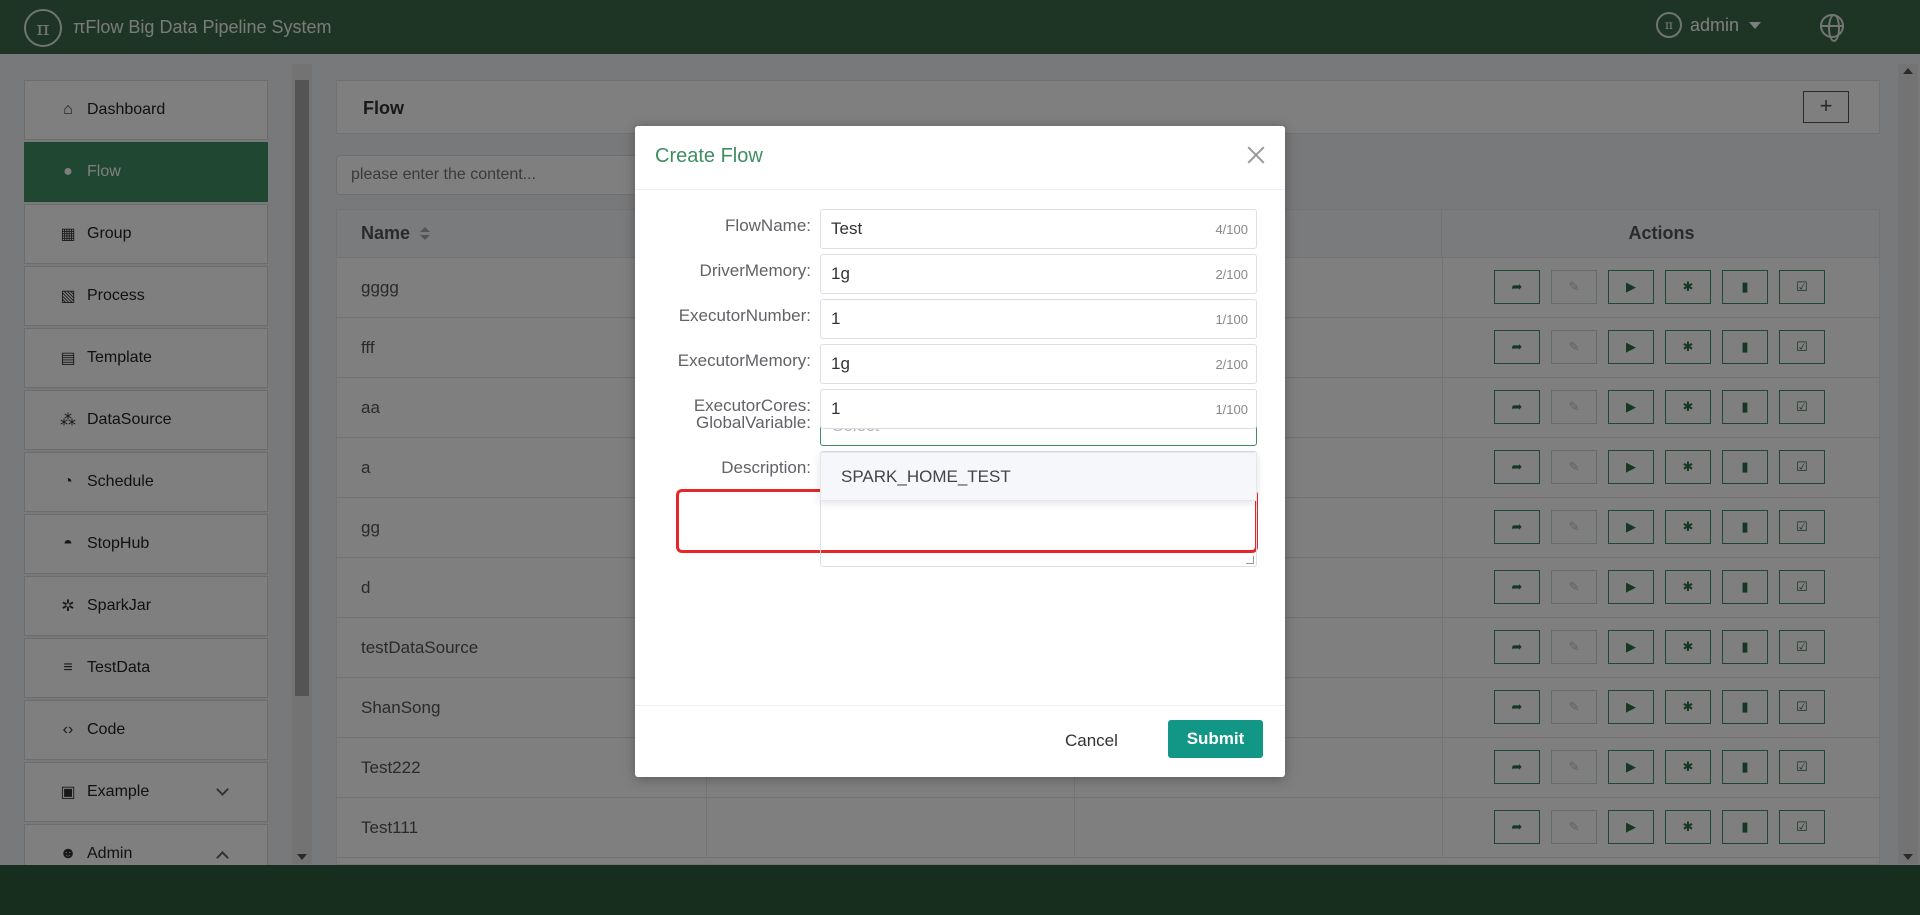  I want to click on dialog-title: Create Flow, so click(709, 156).